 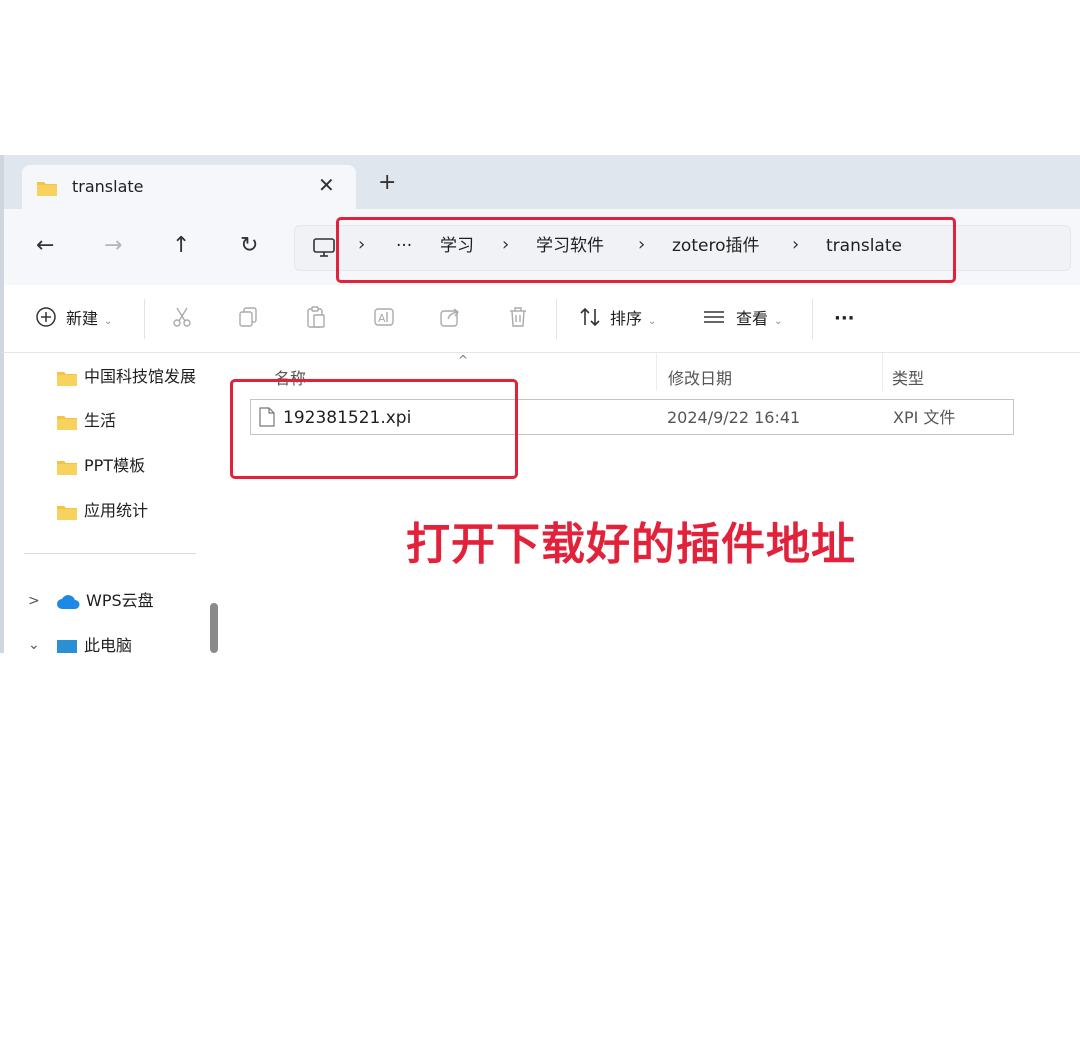 I want to click on breadcrumb-highlight-box, so click(x=646, y=250).